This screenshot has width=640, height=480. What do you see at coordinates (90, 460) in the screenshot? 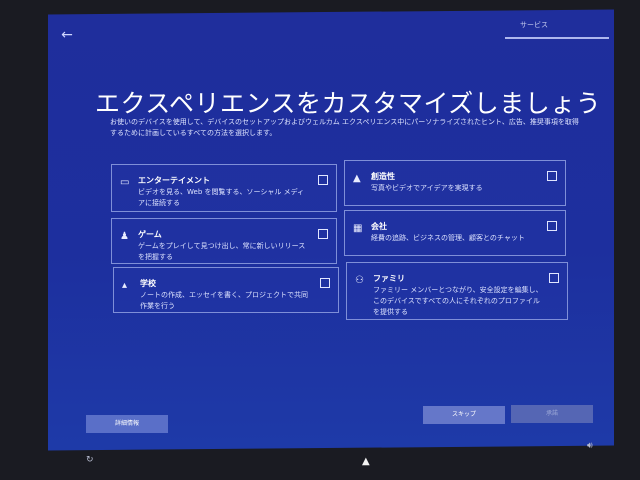
I see `accessibility-icon: ↻` at bounding box center [90, 460].